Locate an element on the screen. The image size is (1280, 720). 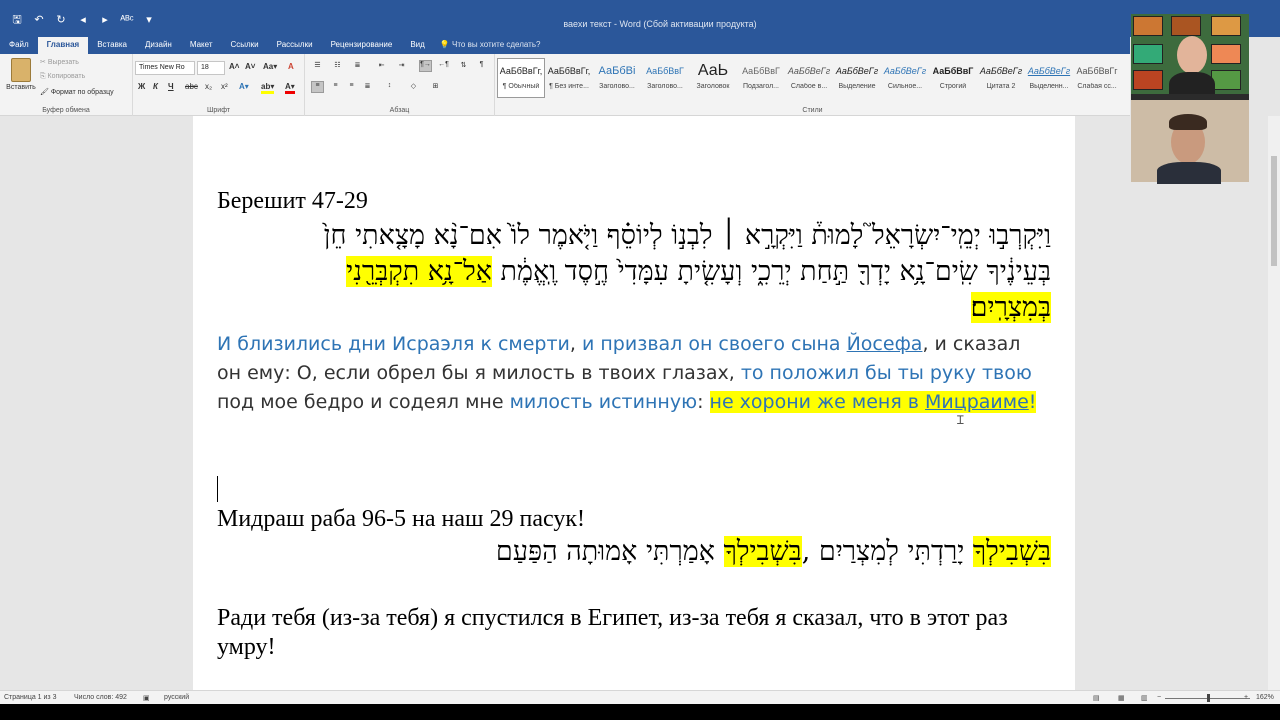
increase-indent-button: ⇥ is located at coordinates (401, 67).